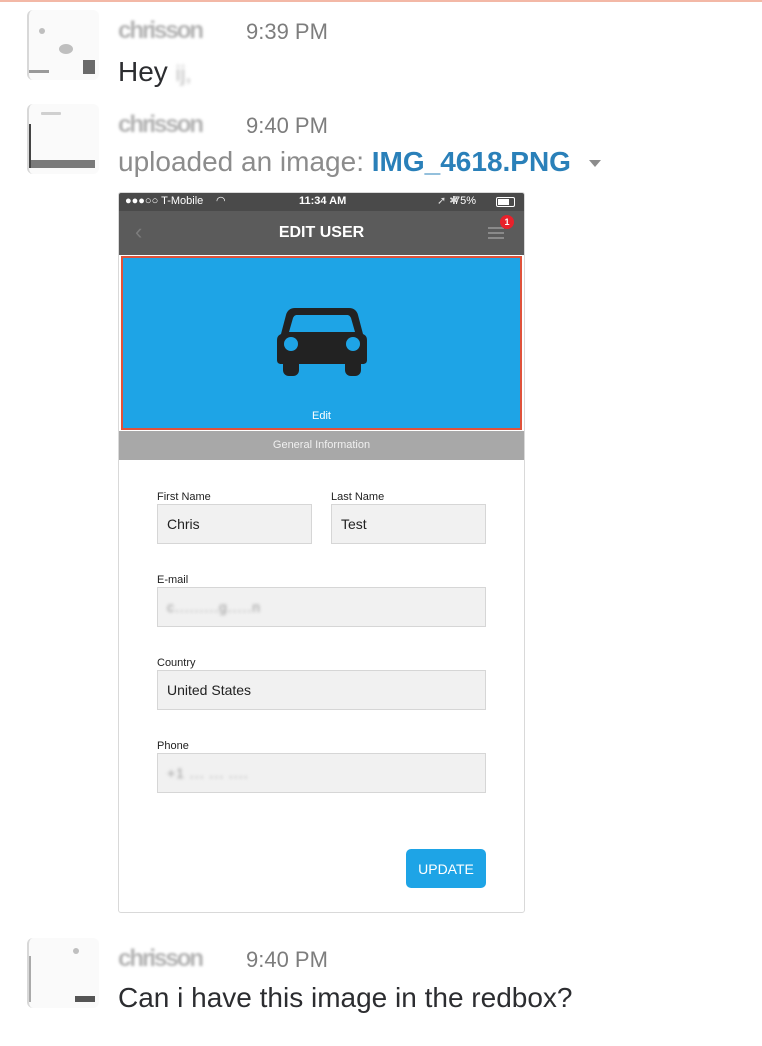 The height and width of the screenshot is (1046, 762). Describe the element at coordinates (214, 607) in the screenshot. I see `email-value: c.........g.....n` at that location.